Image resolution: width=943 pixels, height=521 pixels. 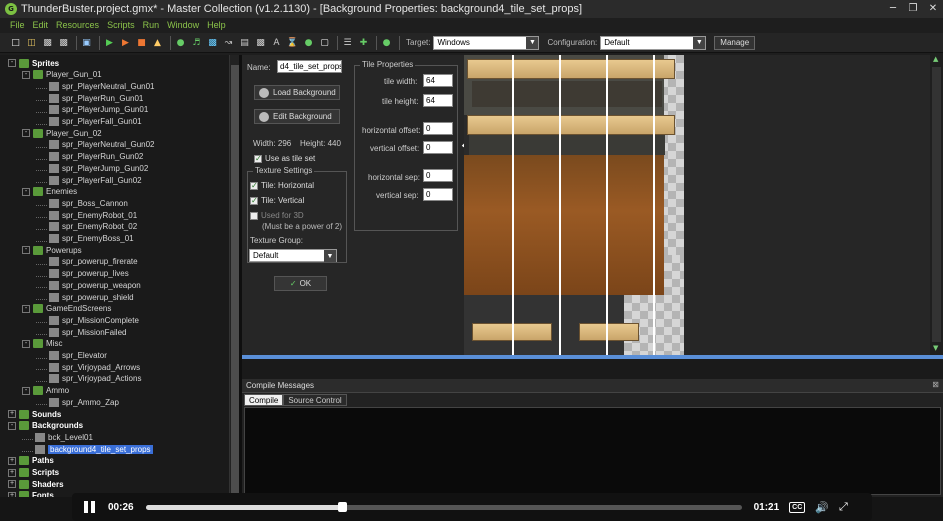 I want to click on tree-folder: - Ammo, so click(x=45, y=391).